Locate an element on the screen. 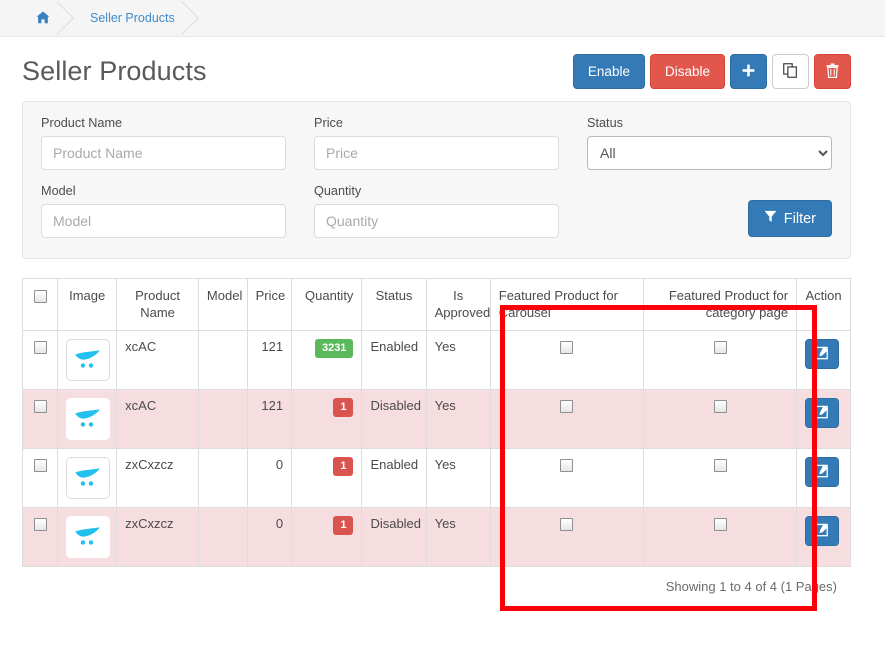 This screenshot has height=653, width=885. table-footer-info: Showing 1 to 4 of 4 (1 Pages) is located at coordinates (751, 586).